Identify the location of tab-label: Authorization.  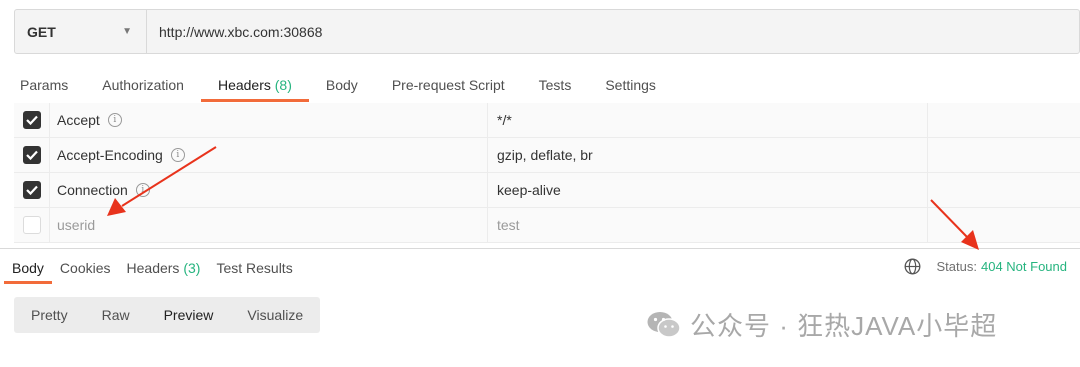
(143, 85).